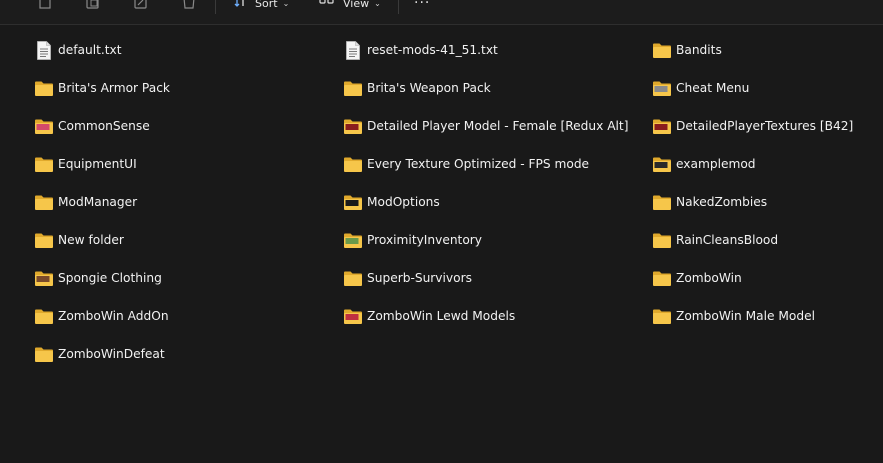 Image resolution: width=883 pixels, height=463 pixels. Describe the element at coordinates (141, 5) in the screenshot. I see `share-icon` at that location.